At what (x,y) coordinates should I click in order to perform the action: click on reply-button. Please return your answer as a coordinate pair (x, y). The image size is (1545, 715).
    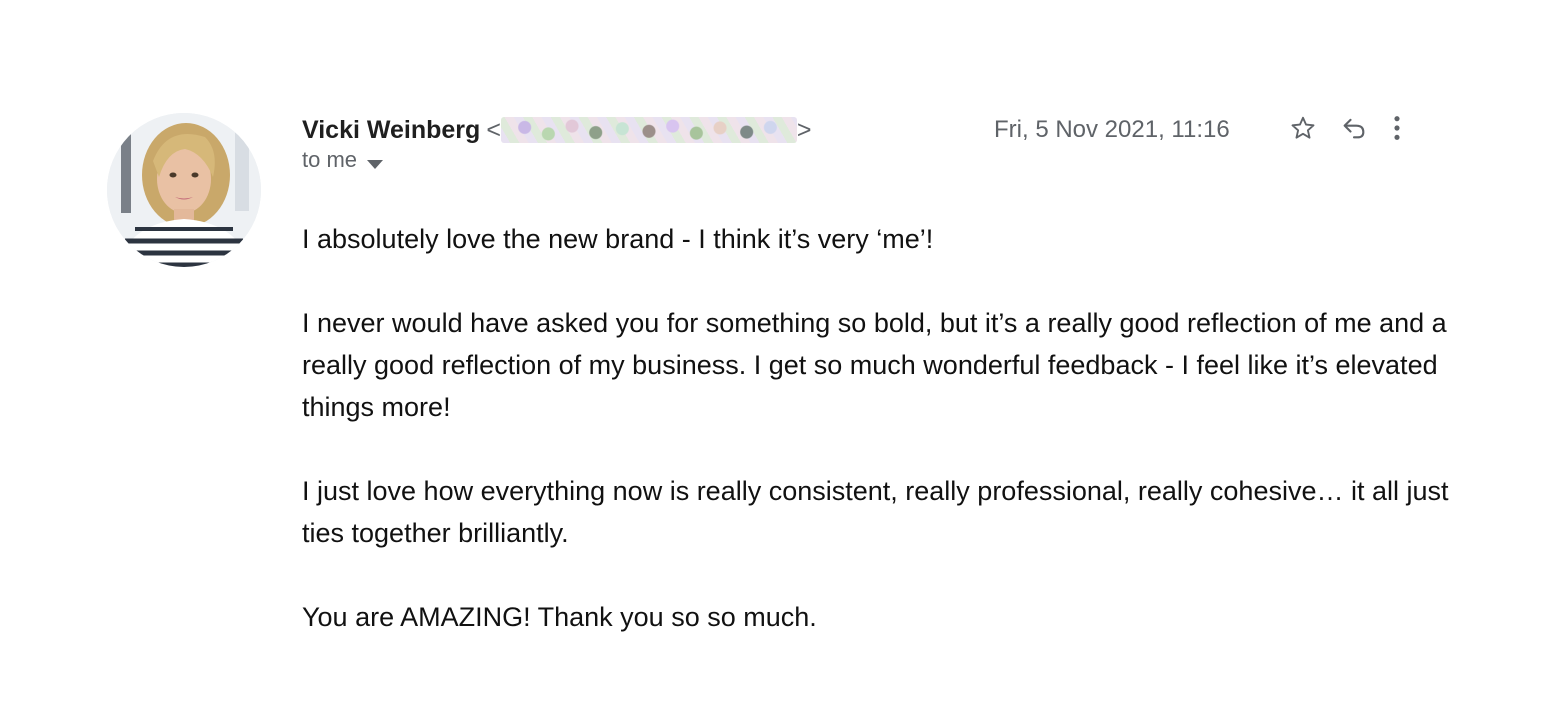
    Looking at the image, I should click on (1354, 128).